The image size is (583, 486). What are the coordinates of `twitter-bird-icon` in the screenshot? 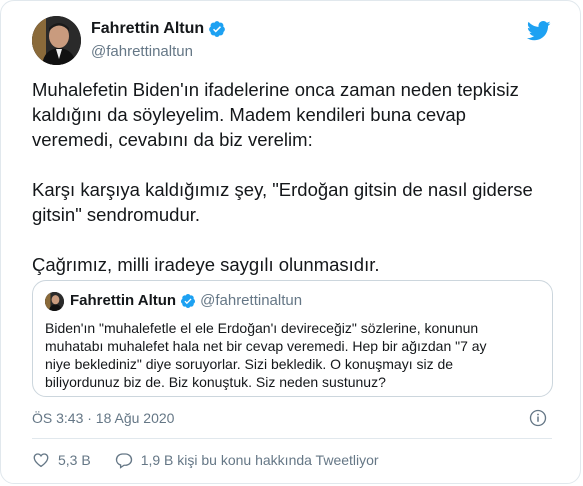 It's located at (539, 31).